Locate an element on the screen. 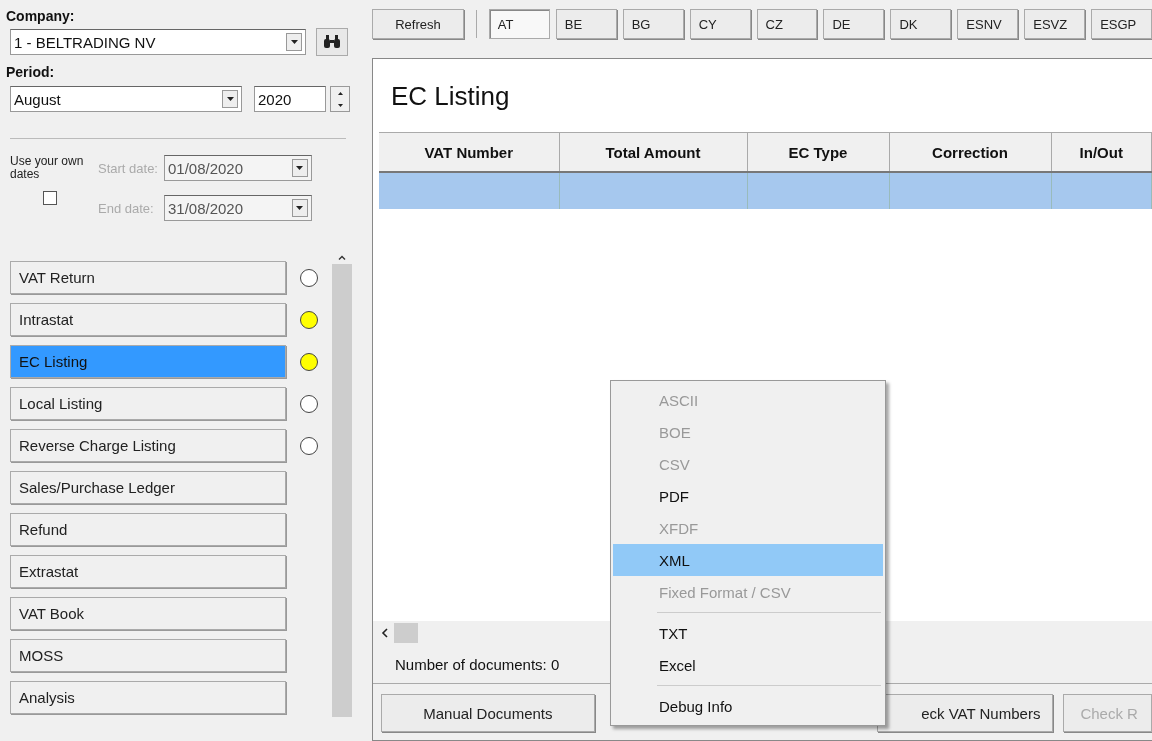 The height and width of the screenshot is (741, 1152). menu-item: TXT is located at coordinates (748, 633).